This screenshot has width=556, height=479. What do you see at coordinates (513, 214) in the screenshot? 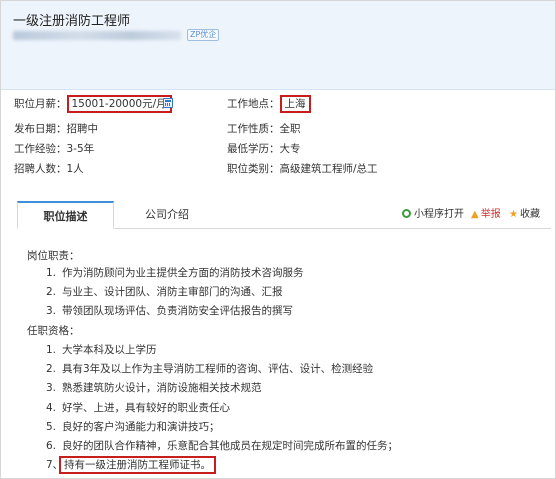
I see `star-icon: ★` at bounding box center [513, 214].